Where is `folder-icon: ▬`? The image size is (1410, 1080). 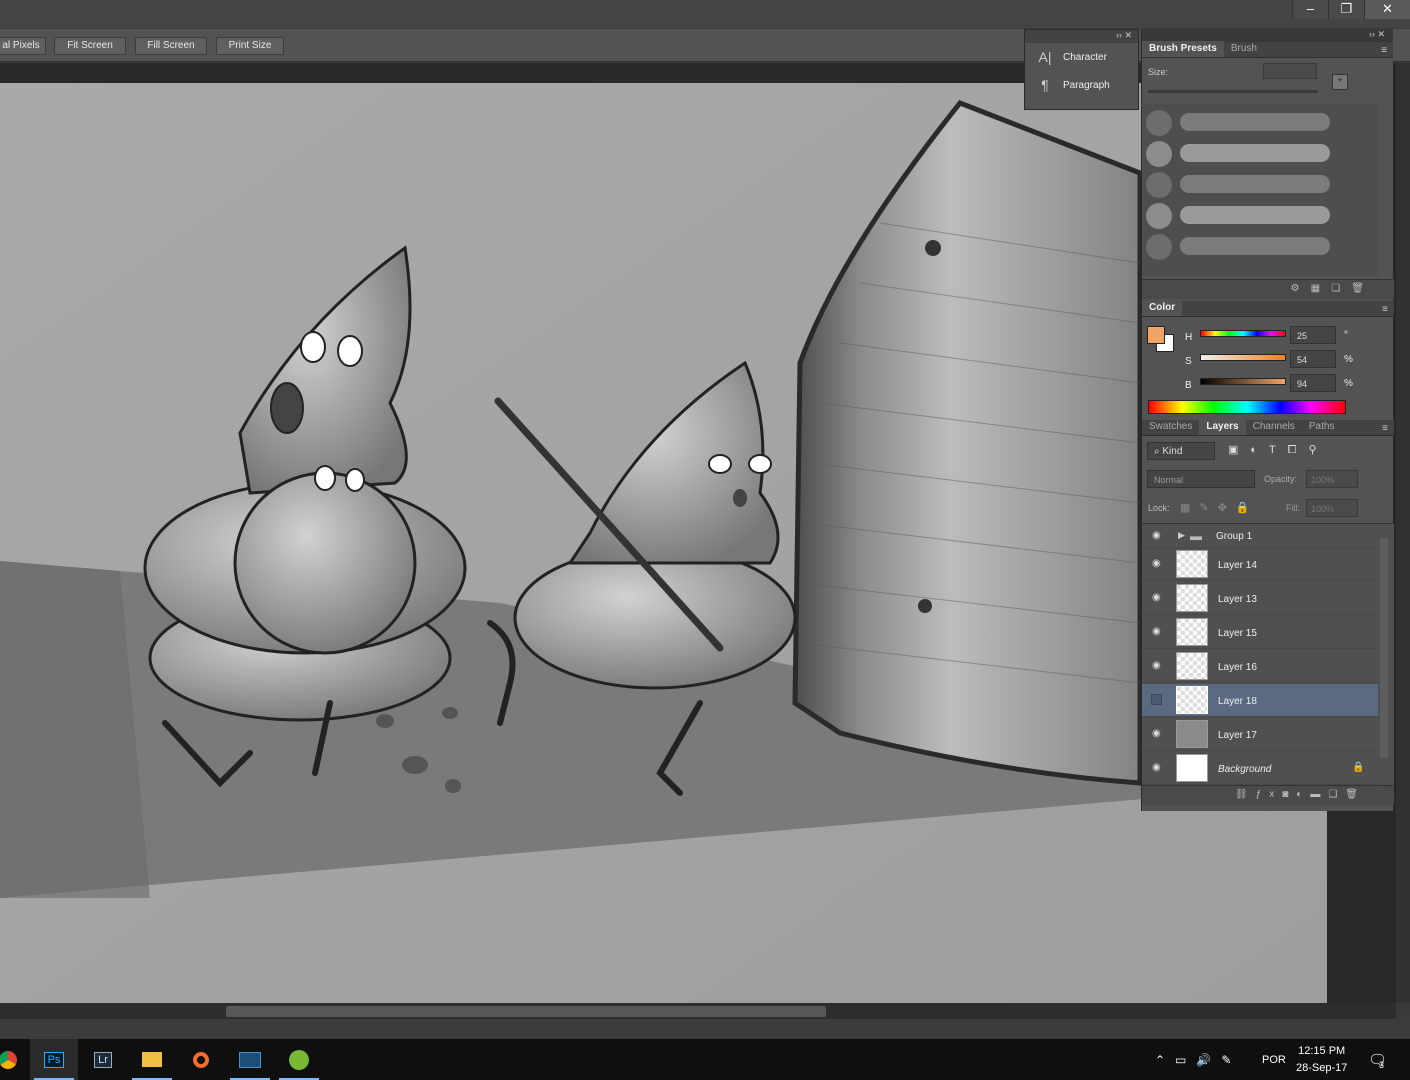
folder-icon: ▬ is located at coordinates (1196, 536).